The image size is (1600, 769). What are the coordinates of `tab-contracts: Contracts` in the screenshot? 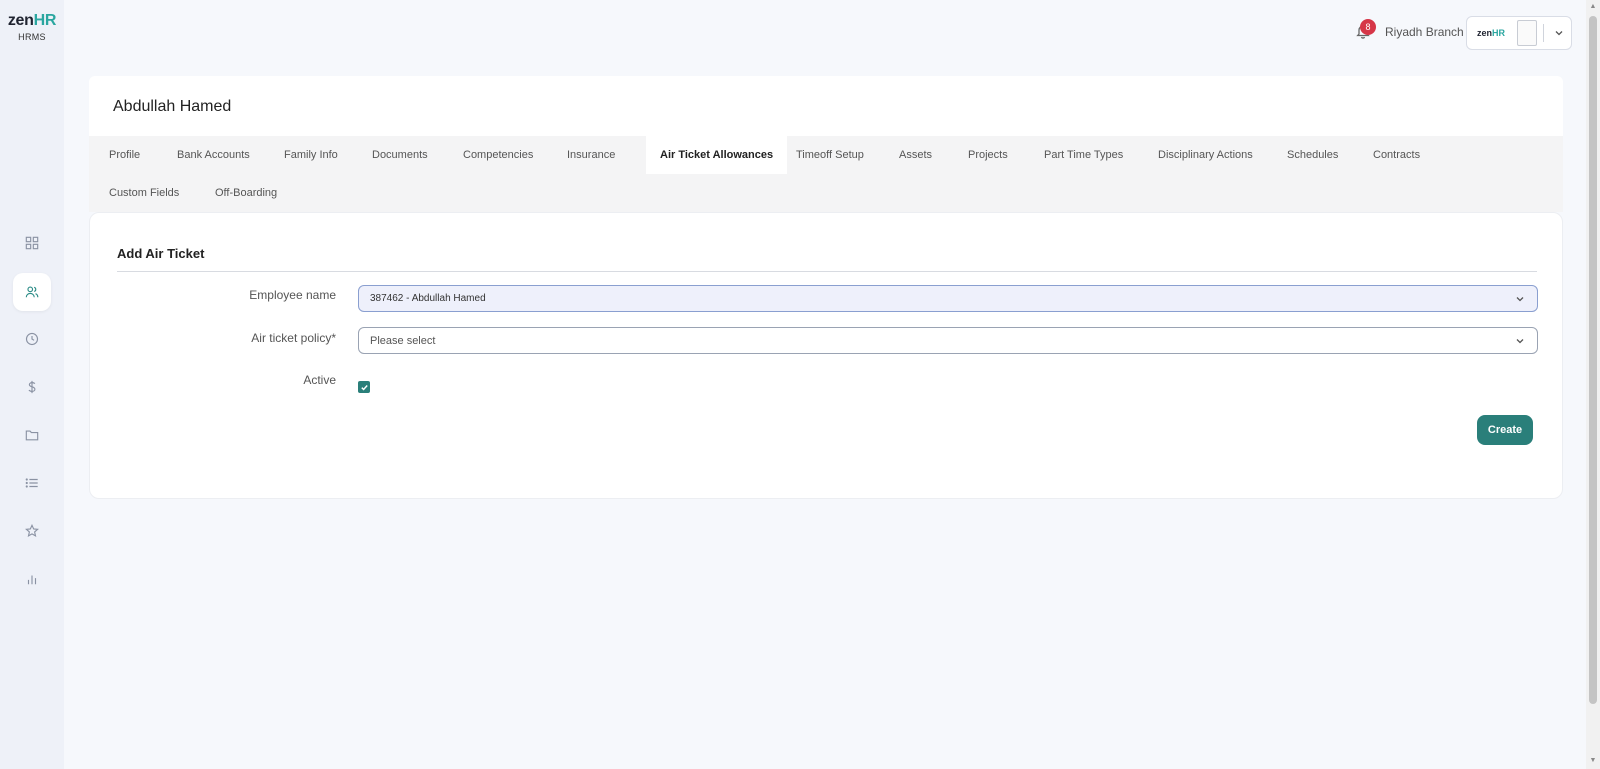 It's located at (1396, 155).